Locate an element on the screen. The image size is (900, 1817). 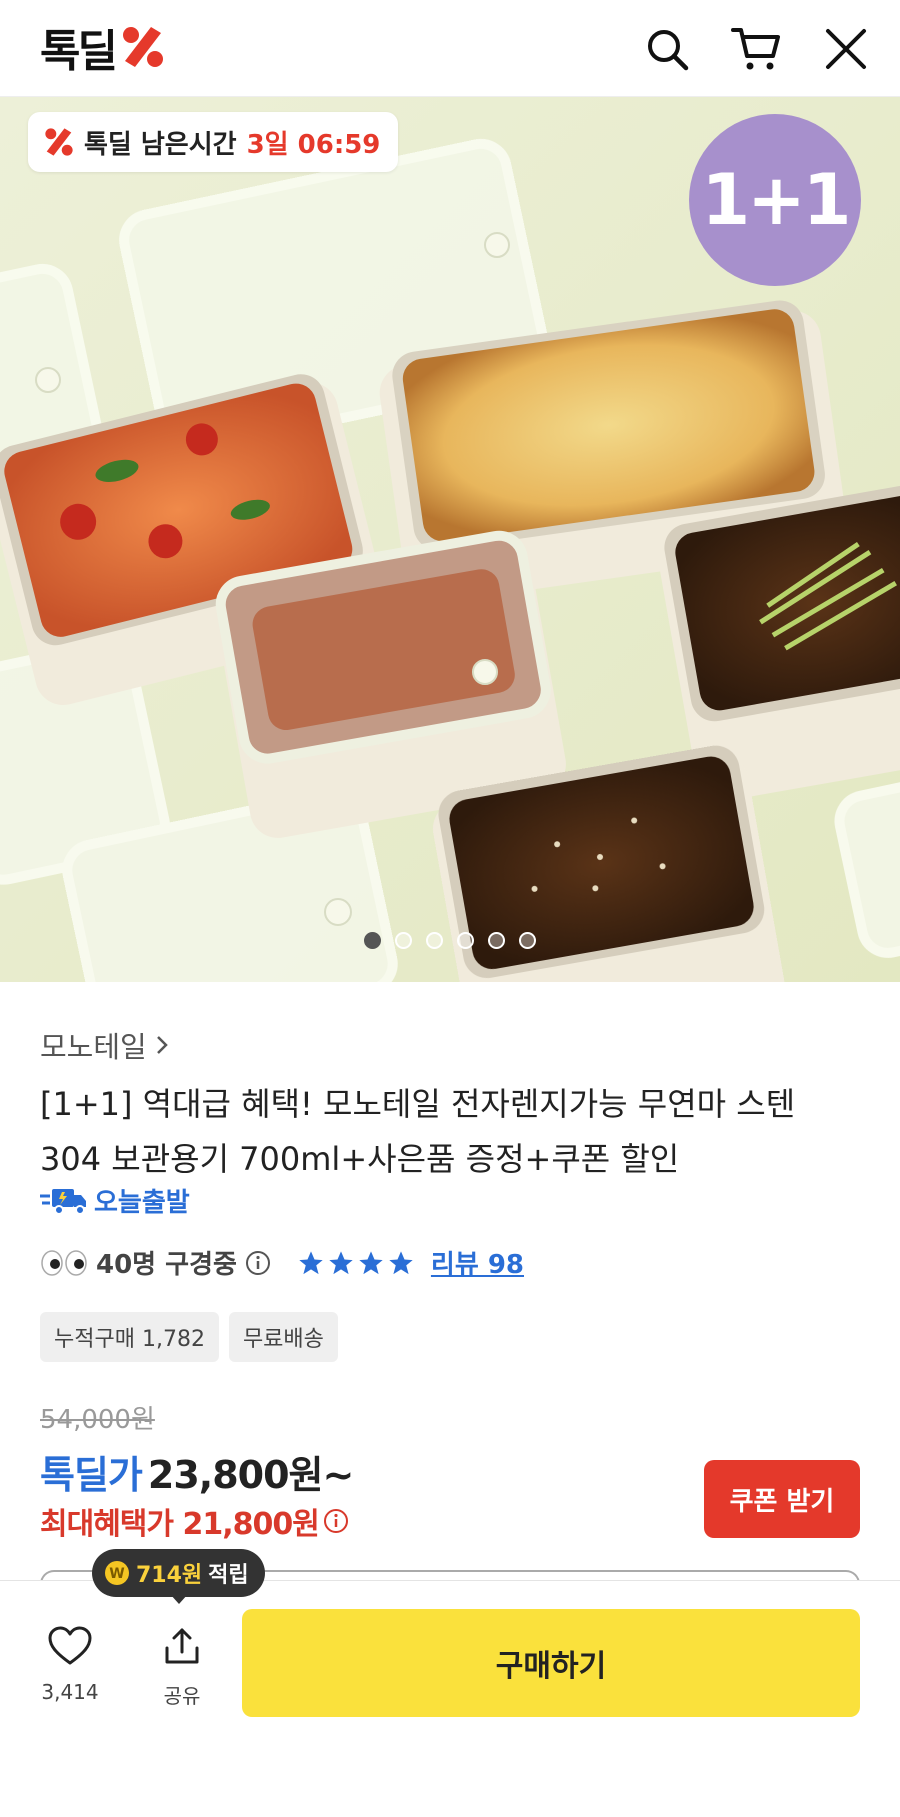
points-suffix: 적립 is located at coordinates (228, 1575).